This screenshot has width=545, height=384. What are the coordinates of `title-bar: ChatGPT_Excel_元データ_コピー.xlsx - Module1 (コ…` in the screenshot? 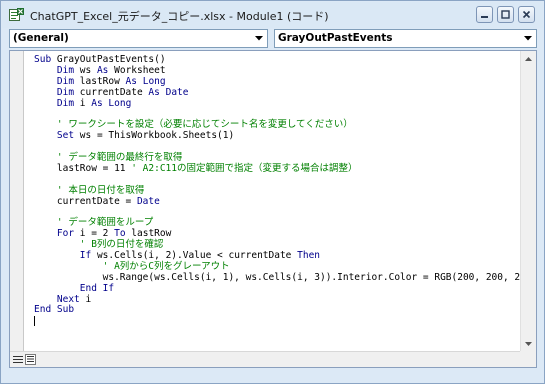 It's located at (272, 15).